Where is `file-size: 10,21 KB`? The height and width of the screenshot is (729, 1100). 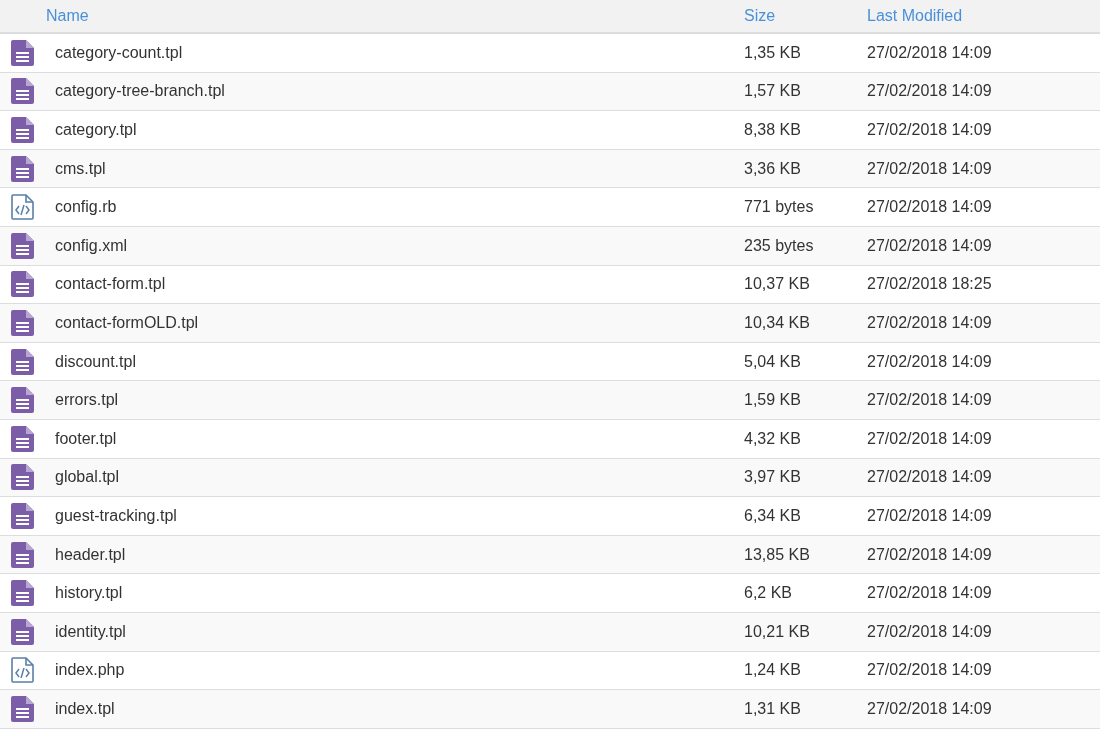
file-size: 10,21 KB is located at coordinates (777, 631).